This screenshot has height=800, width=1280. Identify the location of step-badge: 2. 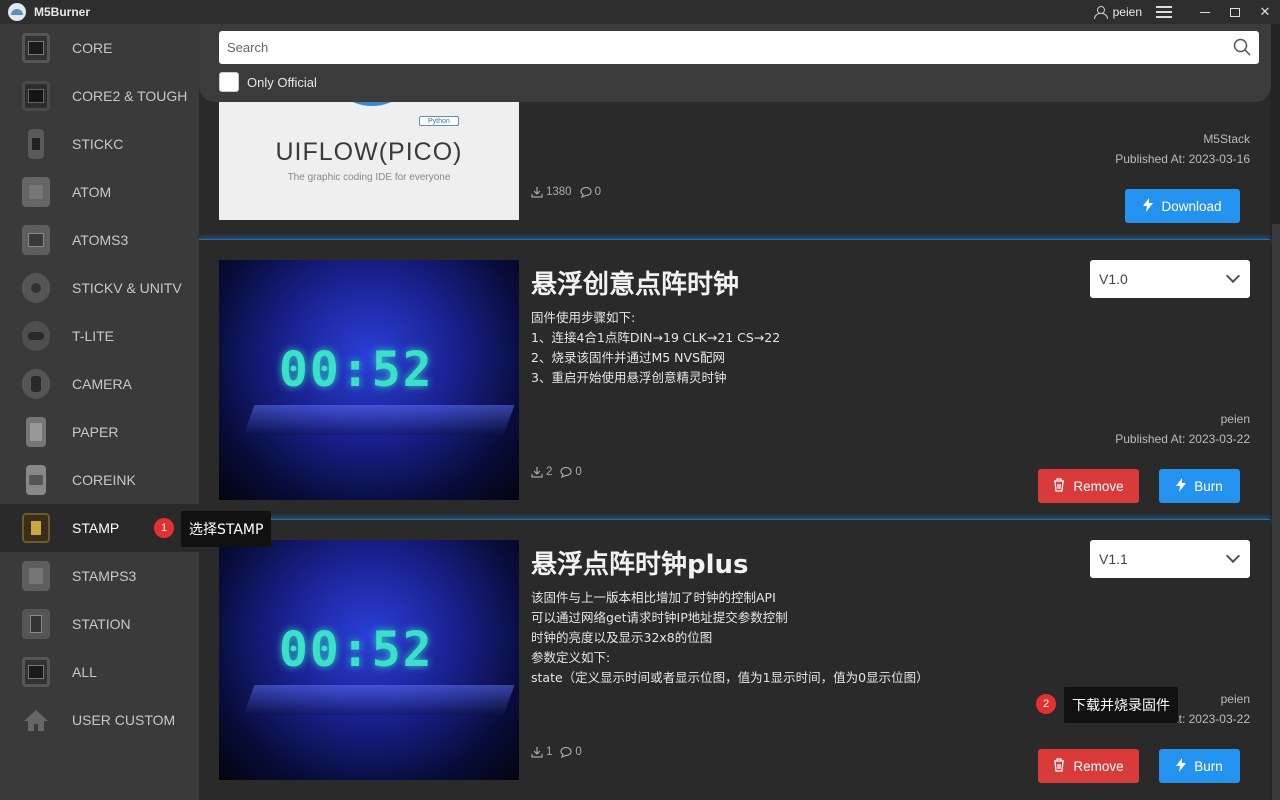
(1046, 704).